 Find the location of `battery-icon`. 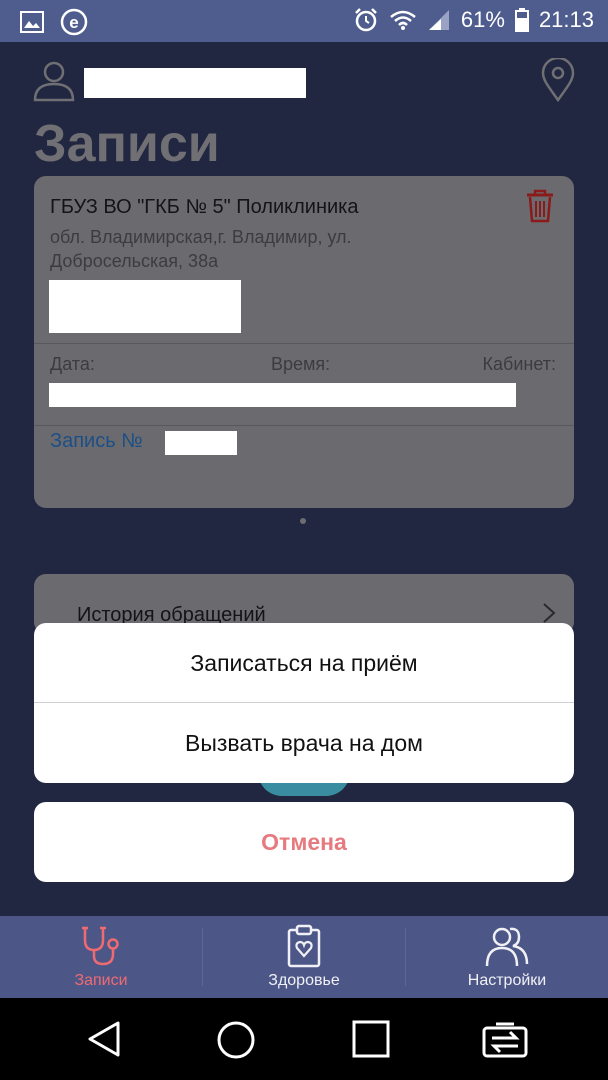

battery-icon is located at coordinates (521, 20).